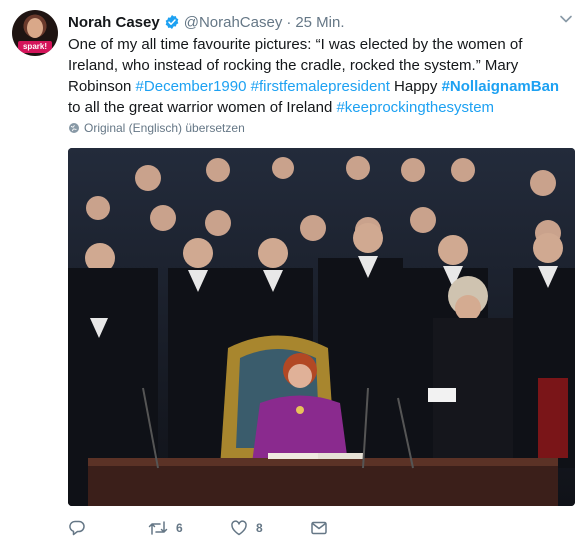 The image size is (585, 548). What do you see at coordinates (259, 528) in the screenshot?
I see `like-count: 8` at bounding box center [259, 528].